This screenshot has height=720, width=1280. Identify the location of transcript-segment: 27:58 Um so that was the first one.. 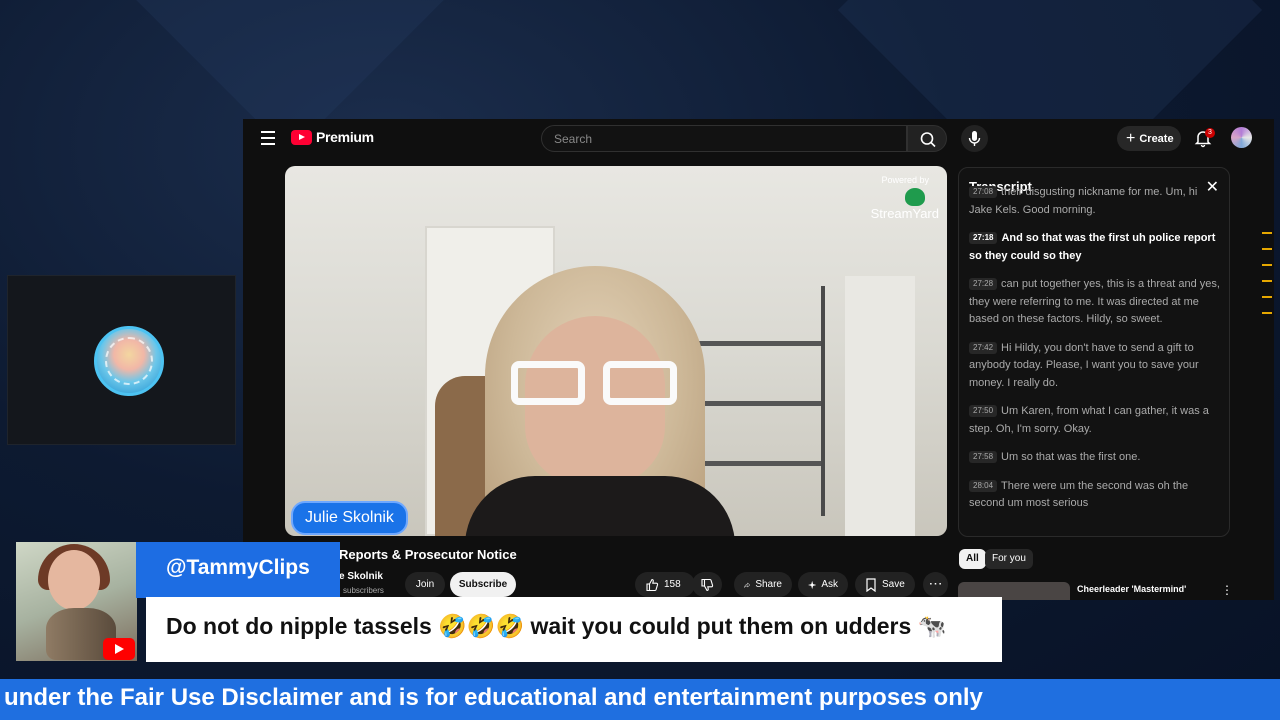
(1096, 458).